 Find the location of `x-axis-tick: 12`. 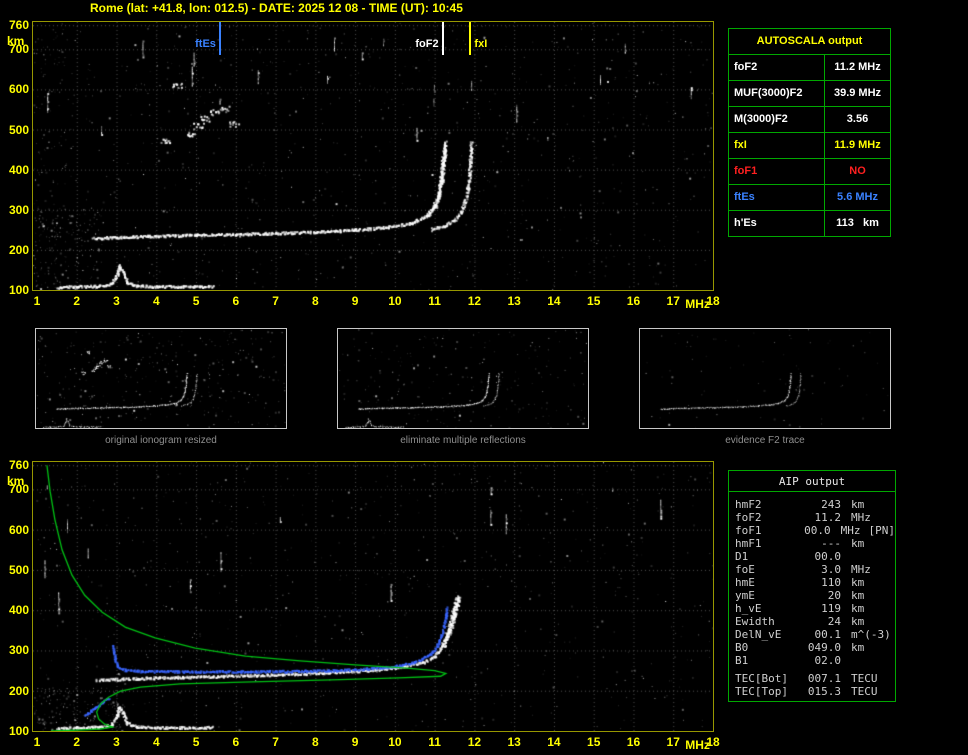

x-axis-tick: 12 is located at coordinates (474, 301).